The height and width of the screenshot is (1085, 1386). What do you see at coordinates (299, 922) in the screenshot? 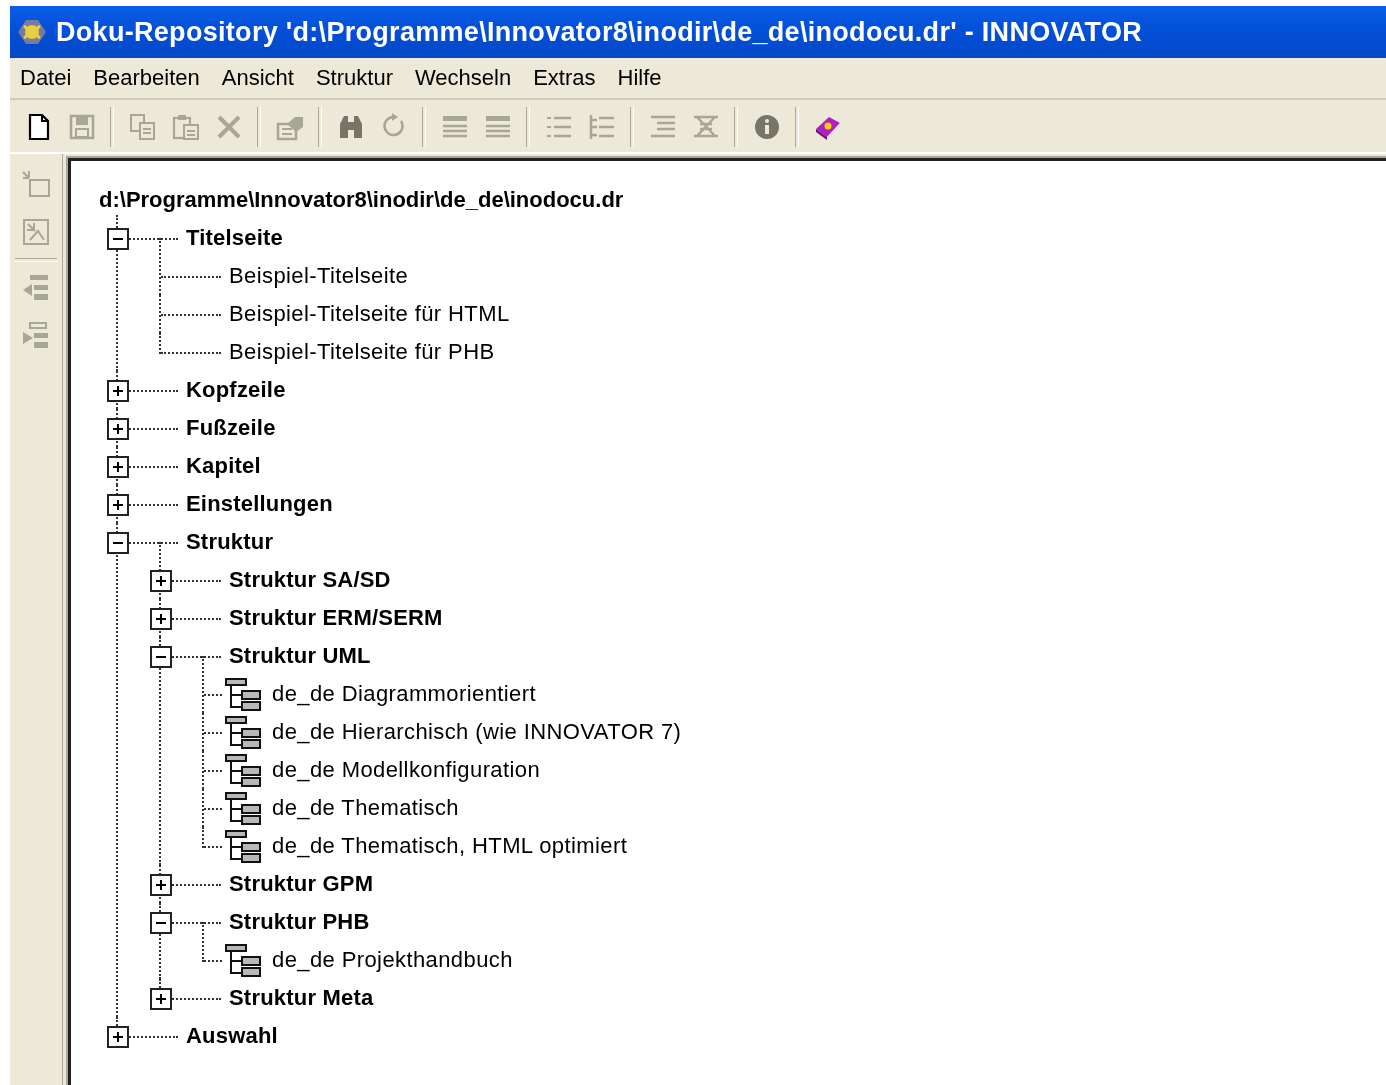
I see `tree-item: Struktur PHB` at bounding box center [299, 922].